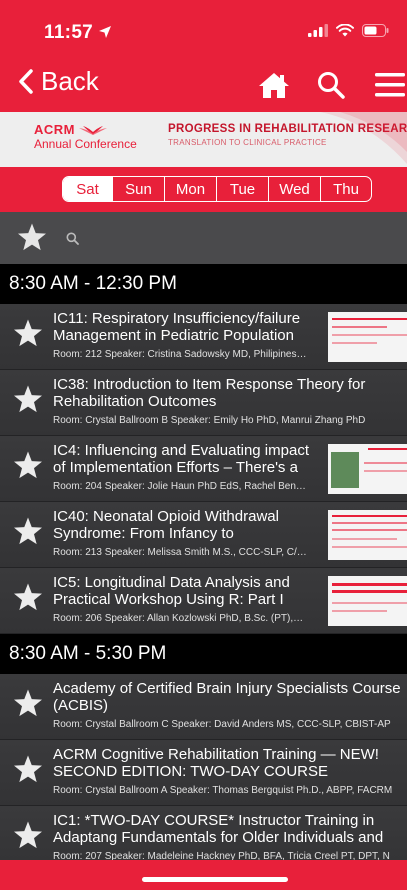 Image resolution: width=407 pixels, height=890 pixels. Describe the element at coordinates (331, 85) in the screenshot. I see `search-icon` at that location.